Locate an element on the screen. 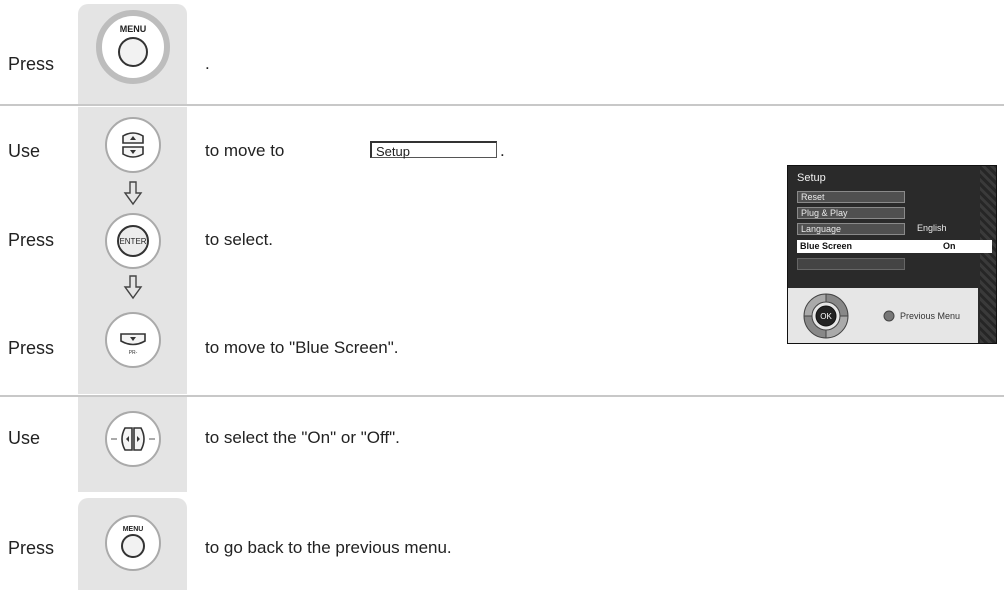 This screenshot has width=1004, height=590. vol-leftright-button is located at coordinates (133, 439).